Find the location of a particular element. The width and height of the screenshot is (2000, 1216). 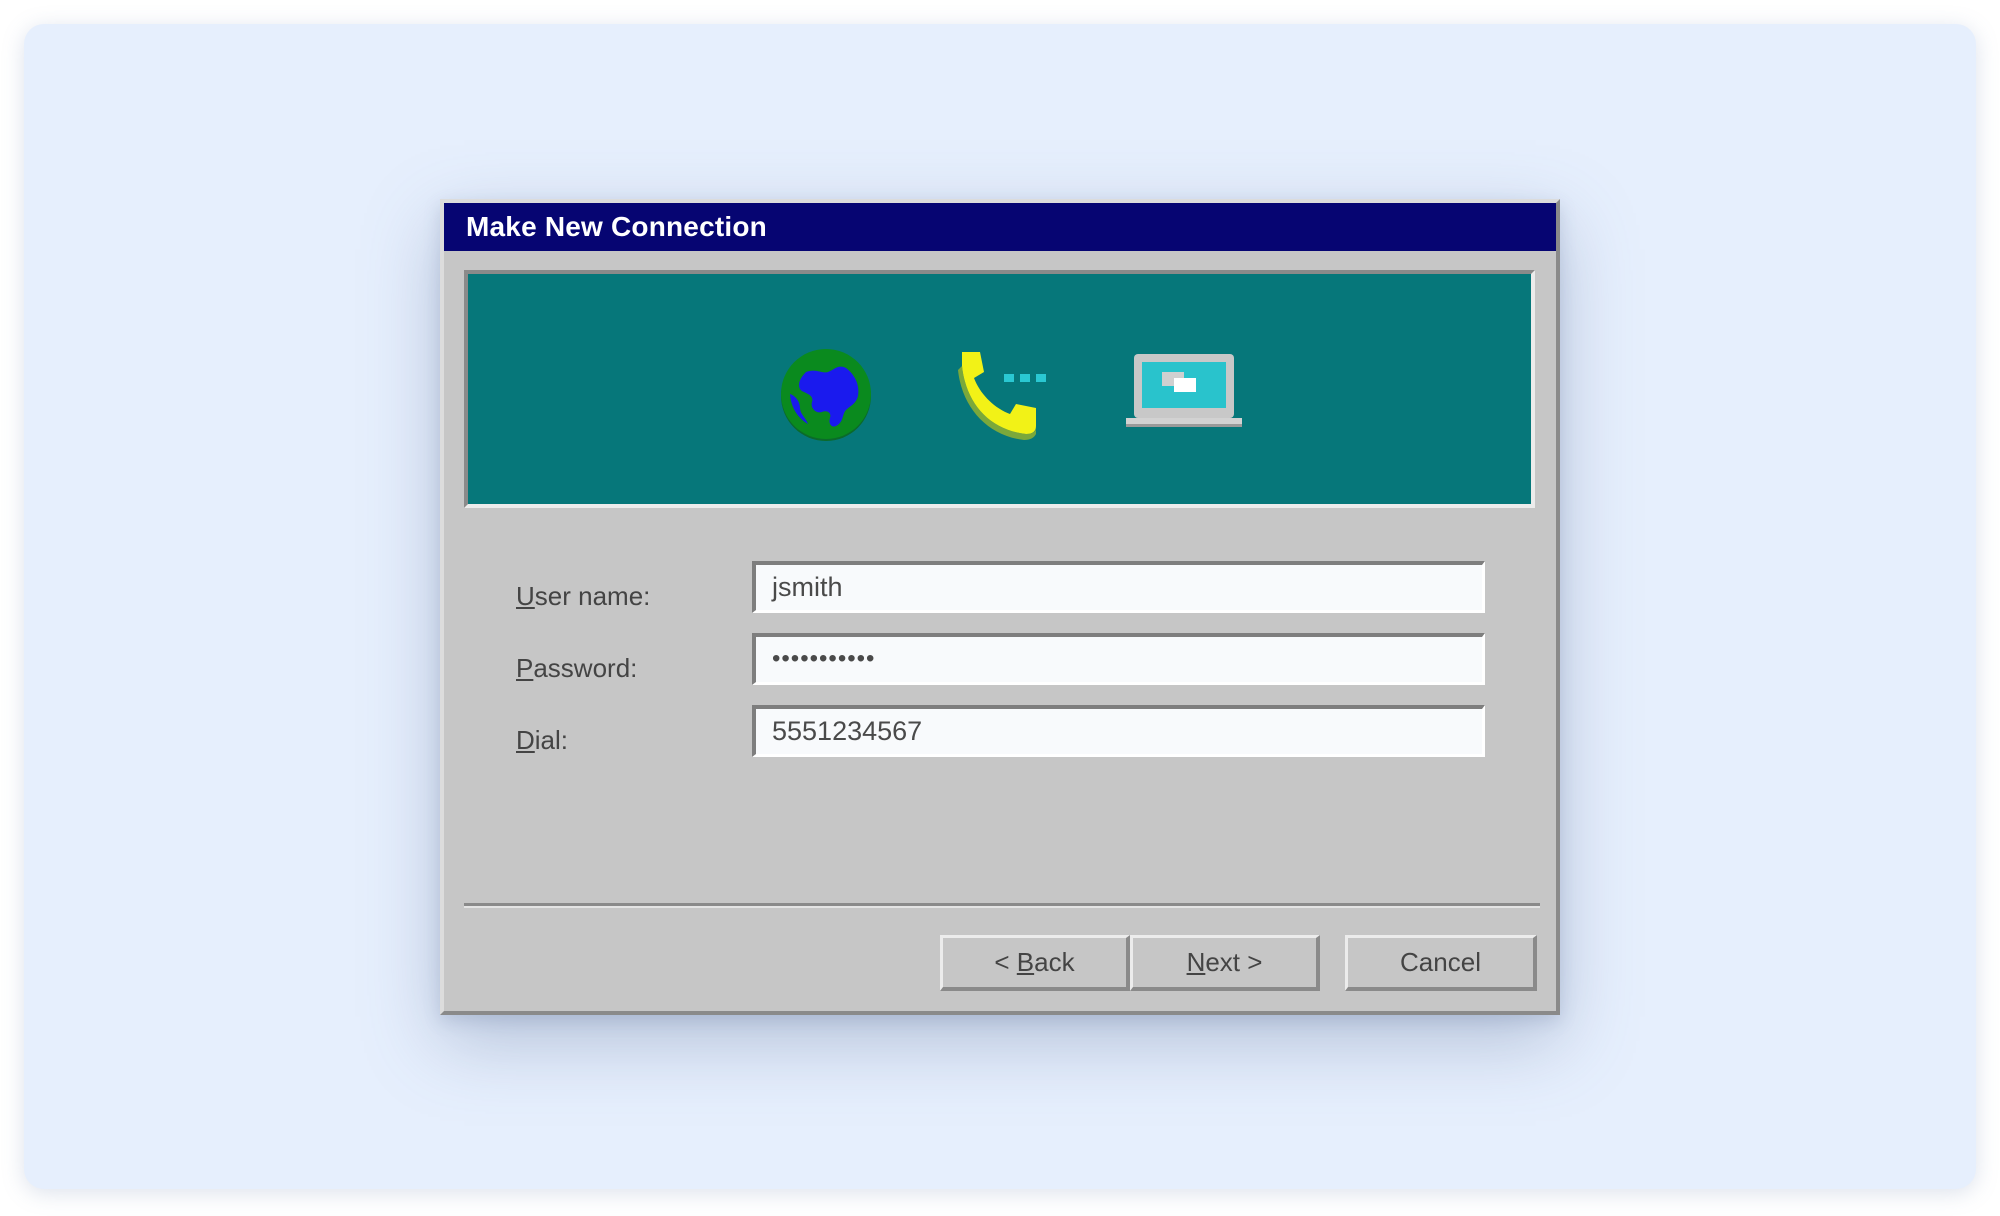

username-field: jsmith is located at coordinates (1118, 587).